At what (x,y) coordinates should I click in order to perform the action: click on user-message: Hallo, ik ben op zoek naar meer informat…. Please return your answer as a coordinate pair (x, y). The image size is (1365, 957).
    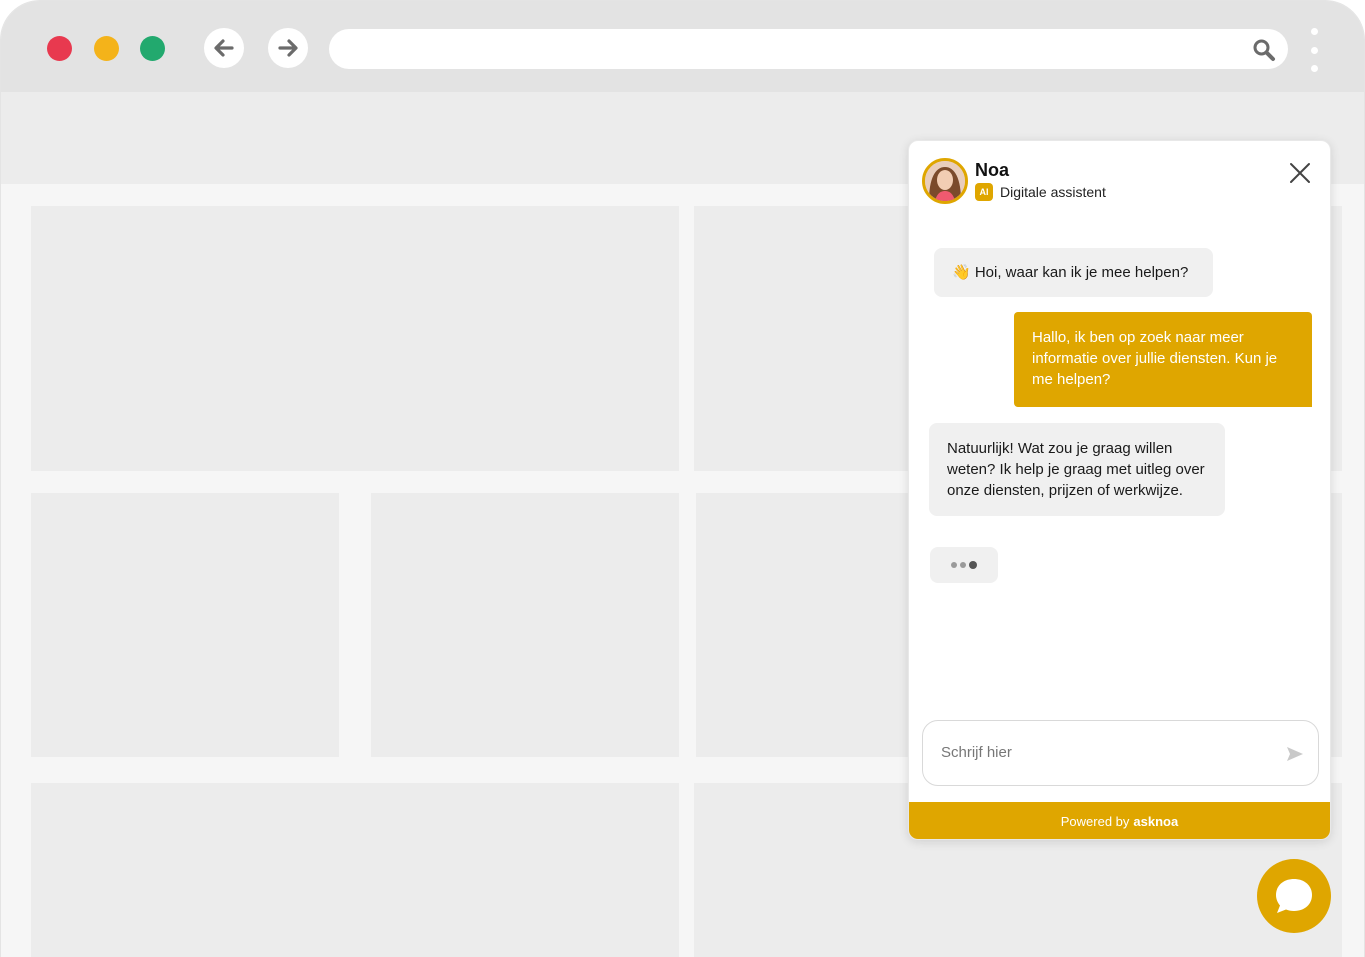
    Looking at the image, I should click on (1163, 359).